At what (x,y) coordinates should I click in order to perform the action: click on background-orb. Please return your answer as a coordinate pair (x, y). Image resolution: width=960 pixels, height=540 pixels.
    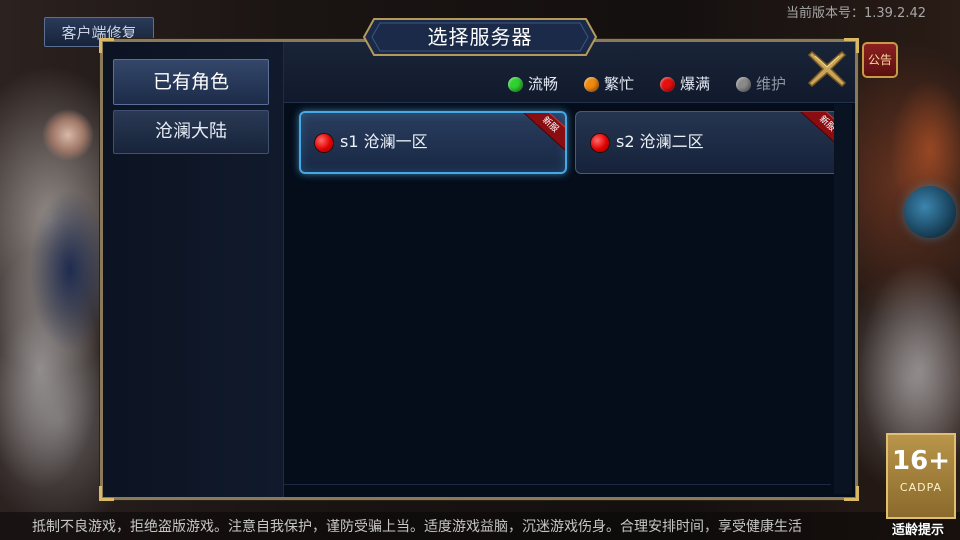
    Looking at the image, I should click on (930, 212).